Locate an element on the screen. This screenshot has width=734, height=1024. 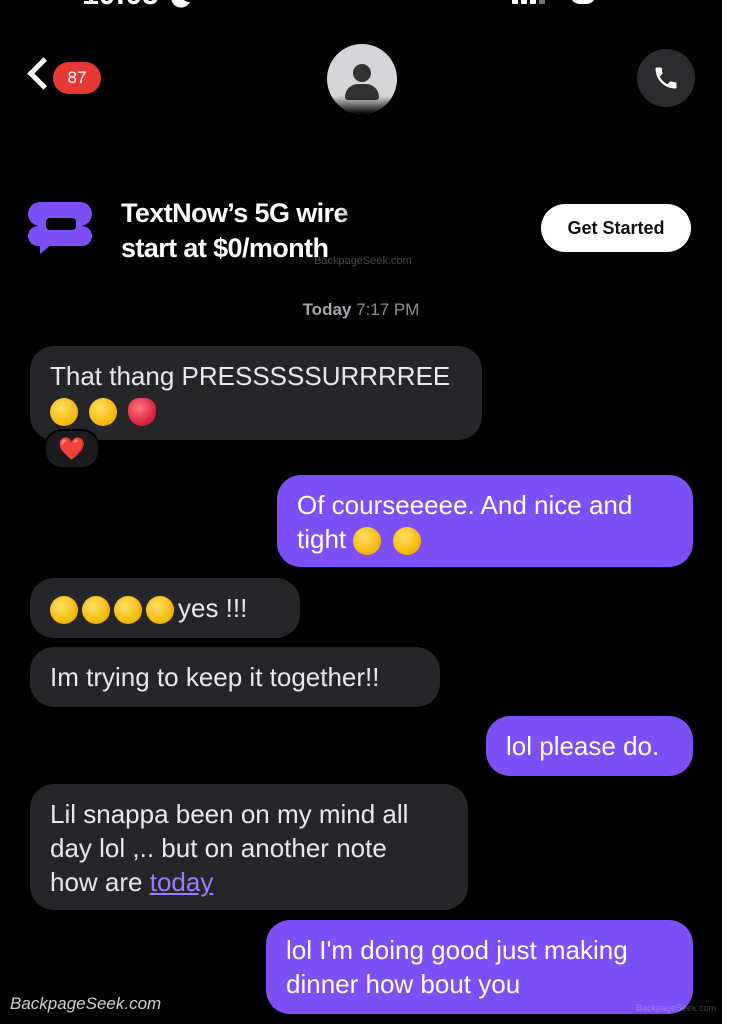
message-text-line2: day lol ,.. but on another note is located at coordinates (218, 848).